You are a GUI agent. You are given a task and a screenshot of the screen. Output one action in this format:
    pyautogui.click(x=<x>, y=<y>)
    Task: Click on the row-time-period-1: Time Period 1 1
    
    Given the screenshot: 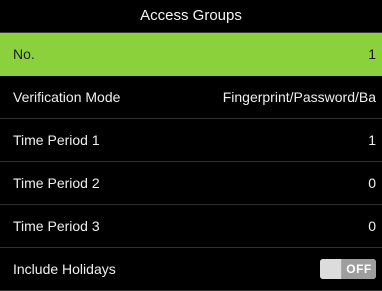 What is the action you would take?
    pyautogui.click(x=191, y=140)
    